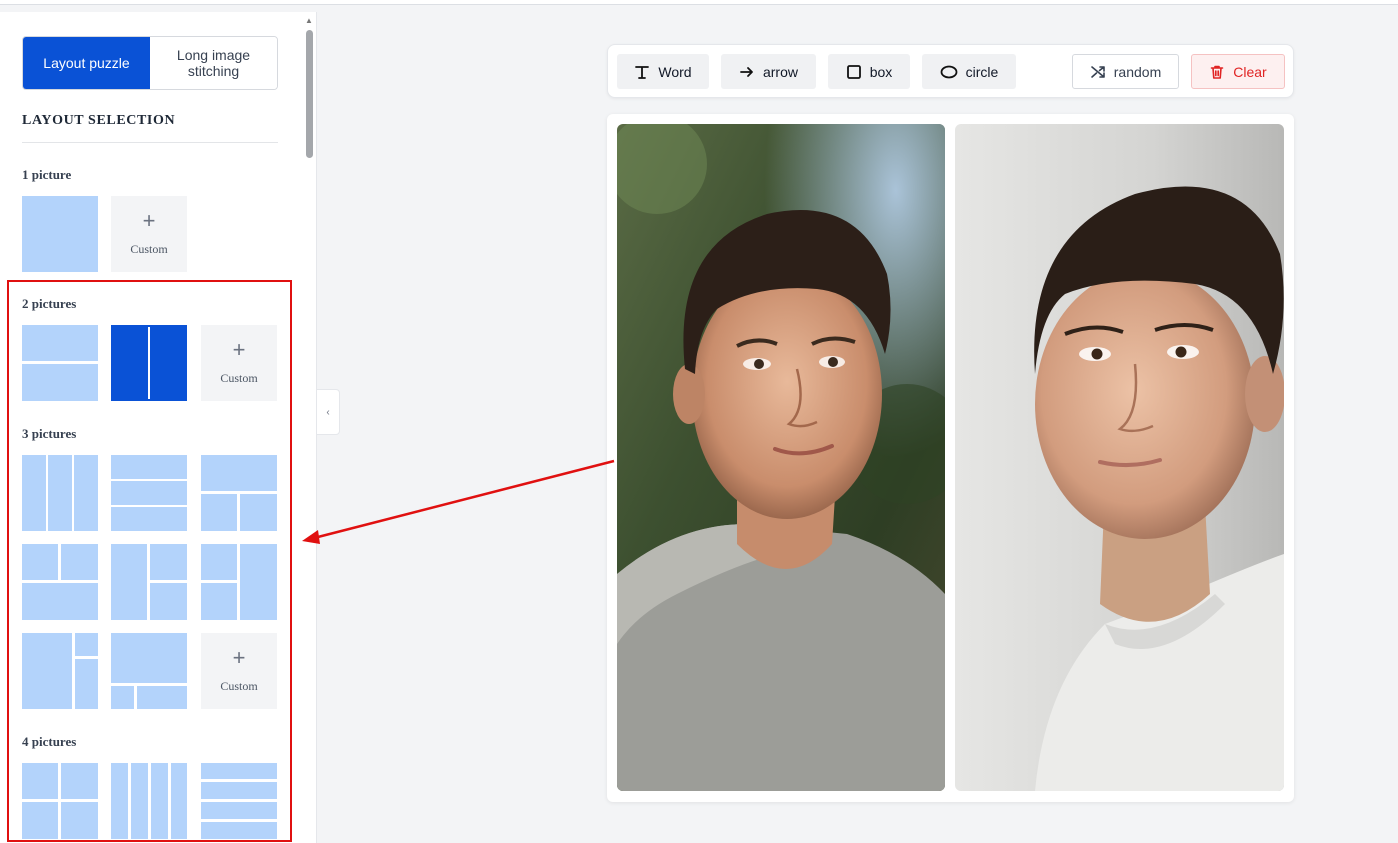  I want to click on word-tool-label: Word, so click(675, 71).